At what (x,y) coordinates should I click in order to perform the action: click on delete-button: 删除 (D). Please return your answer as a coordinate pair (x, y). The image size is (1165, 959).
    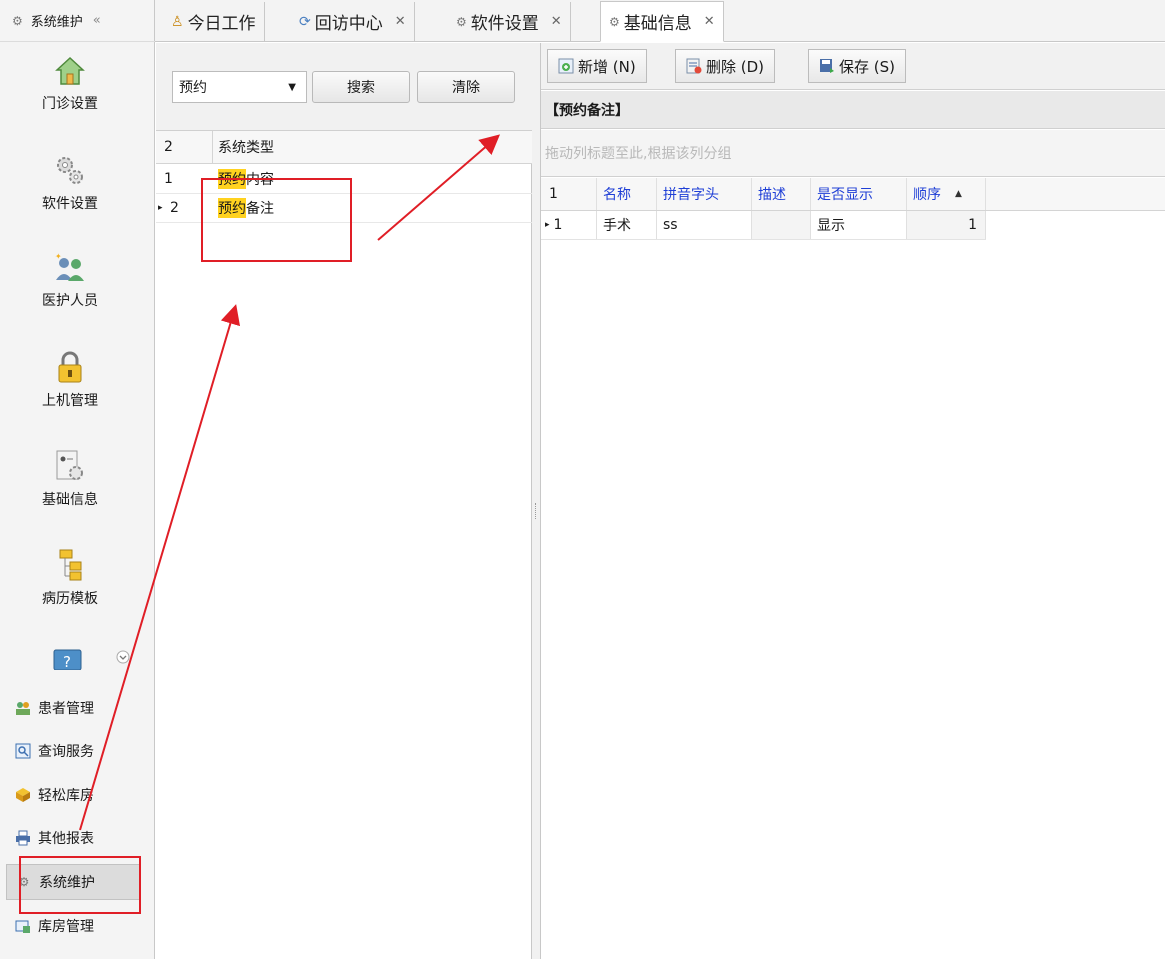
    Looking at the image, I should click on (725, 66).